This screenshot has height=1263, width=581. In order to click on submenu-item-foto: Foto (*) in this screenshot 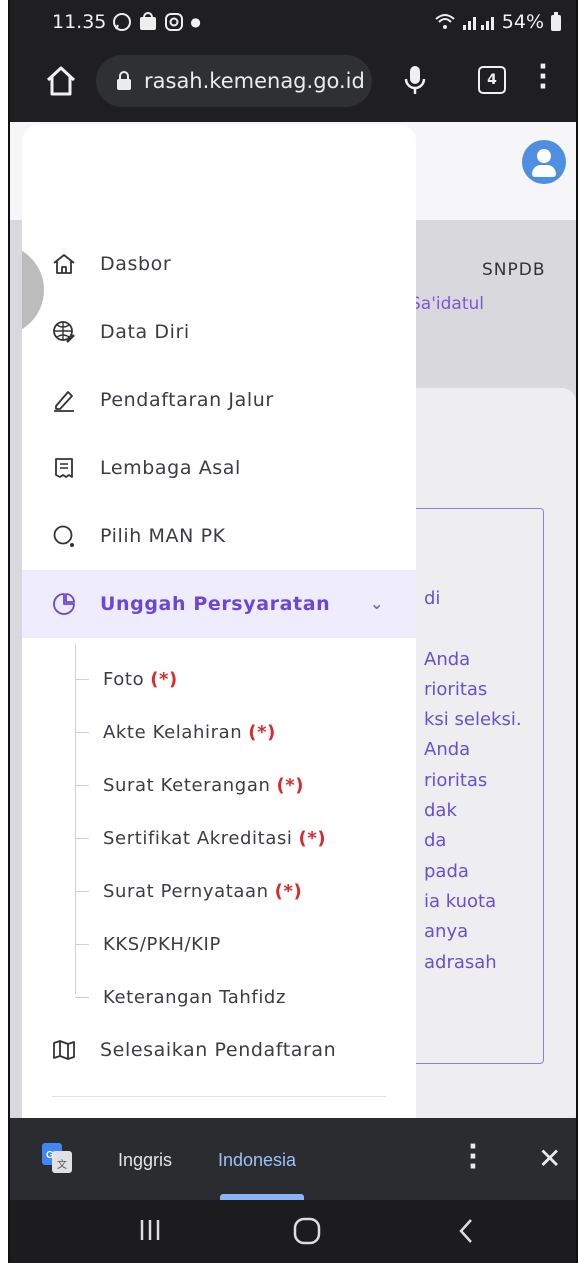, I will do `click(240, 679)`.